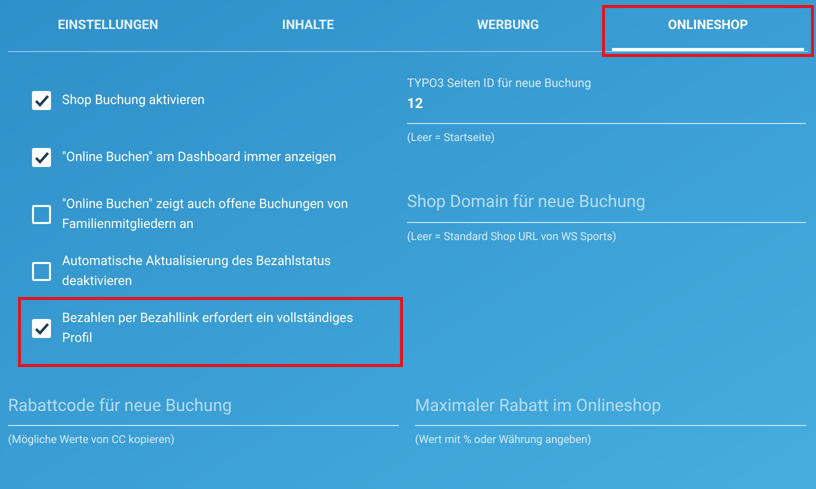 The width and height of the screenshot is (816, 489). Describe the element at coordinates (208, 329) in the screenshot. I see `checkbox-label: Bezahlen per Bezahllink erfordert ein vollständiges Profil` at that location.